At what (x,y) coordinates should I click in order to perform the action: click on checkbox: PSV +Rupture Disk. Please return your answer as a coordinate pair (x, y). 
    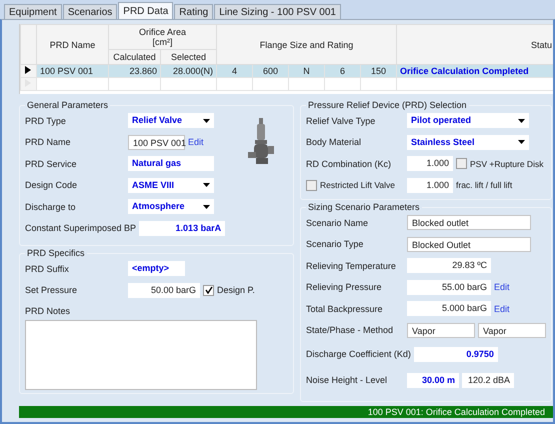
    Looking at the image, I should click on (500, 164).